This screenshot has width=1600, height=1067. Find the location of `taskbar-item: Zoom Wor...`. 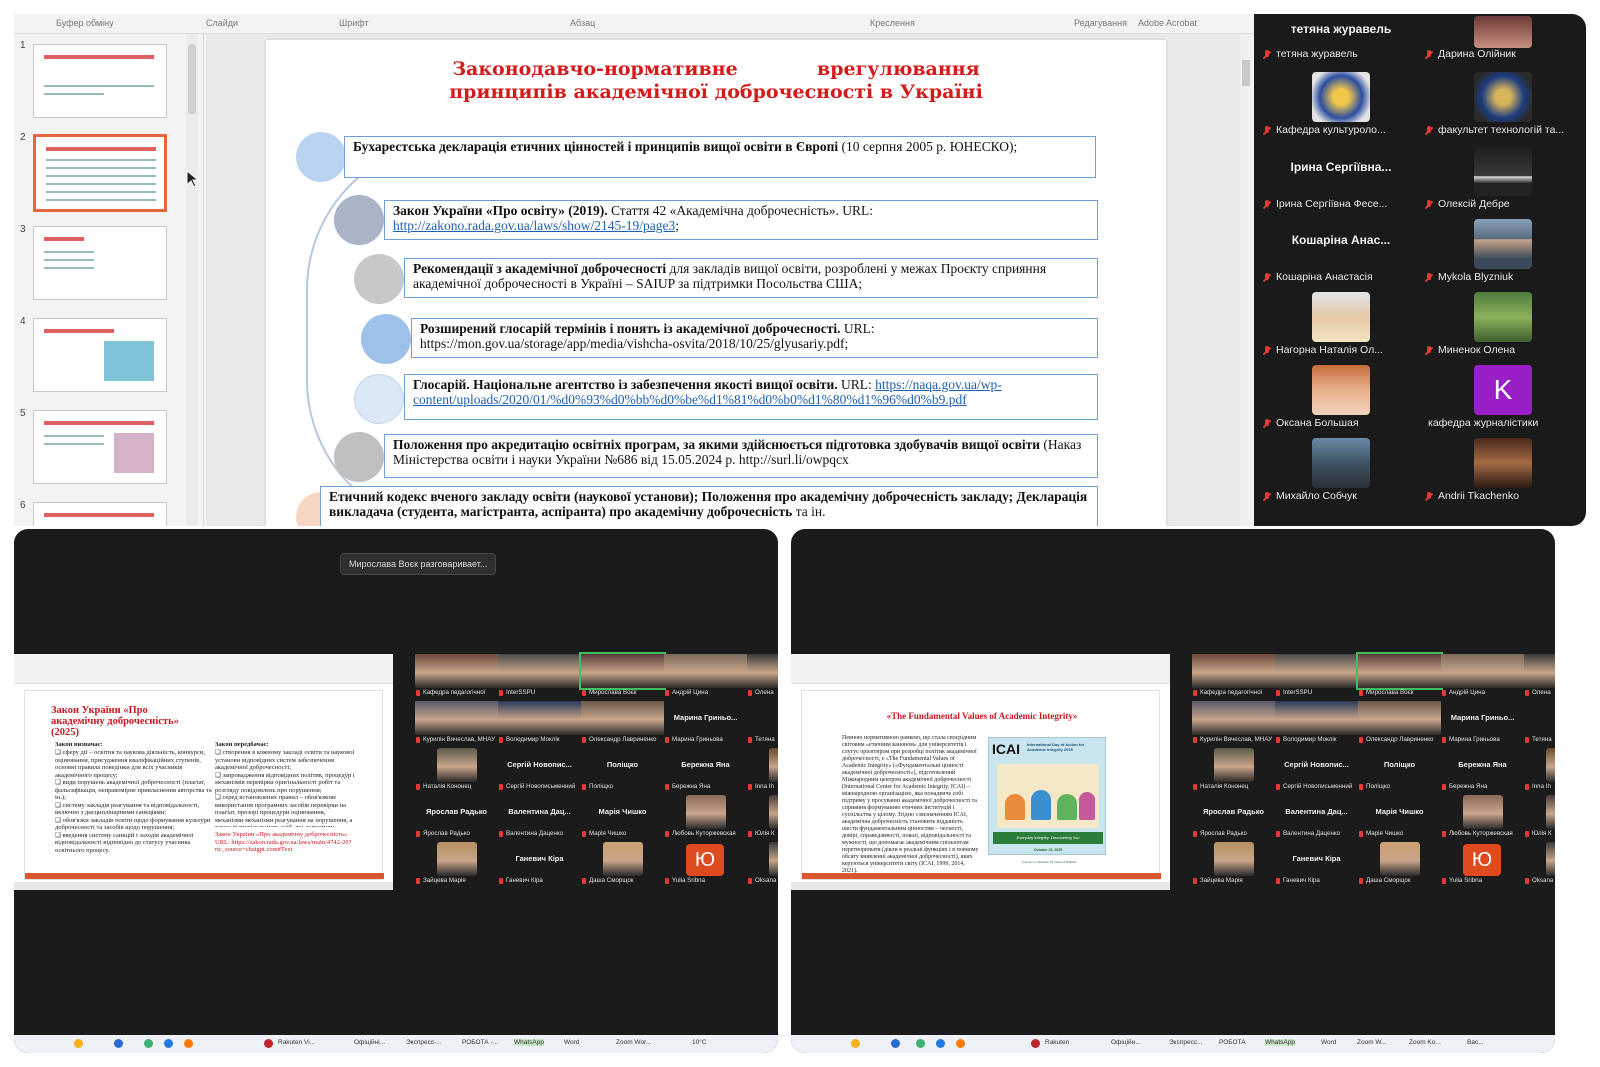

taskbar-item: Zoom Wor... is located at coordinates (633, 1042).